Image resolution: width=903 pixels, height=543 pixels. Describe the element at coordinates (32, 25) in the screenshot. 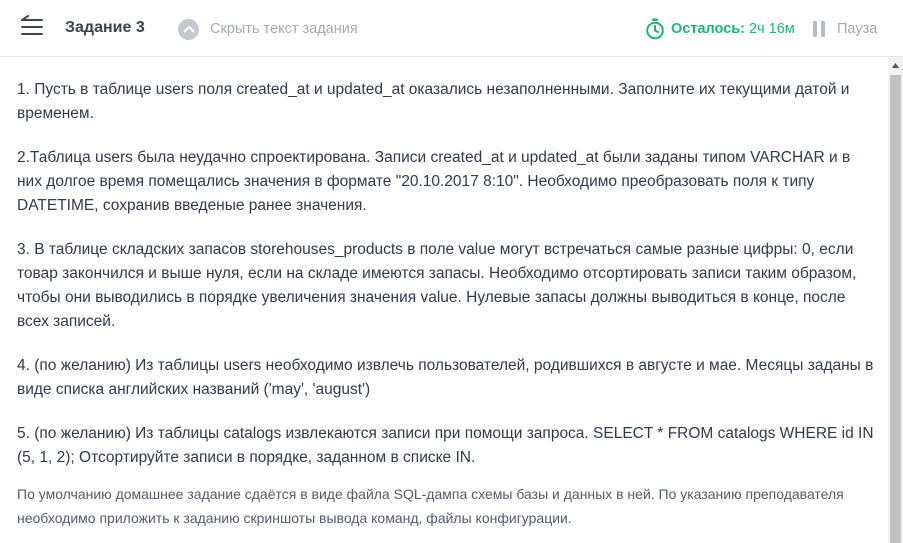

I see `menu-back-icon` at that location.